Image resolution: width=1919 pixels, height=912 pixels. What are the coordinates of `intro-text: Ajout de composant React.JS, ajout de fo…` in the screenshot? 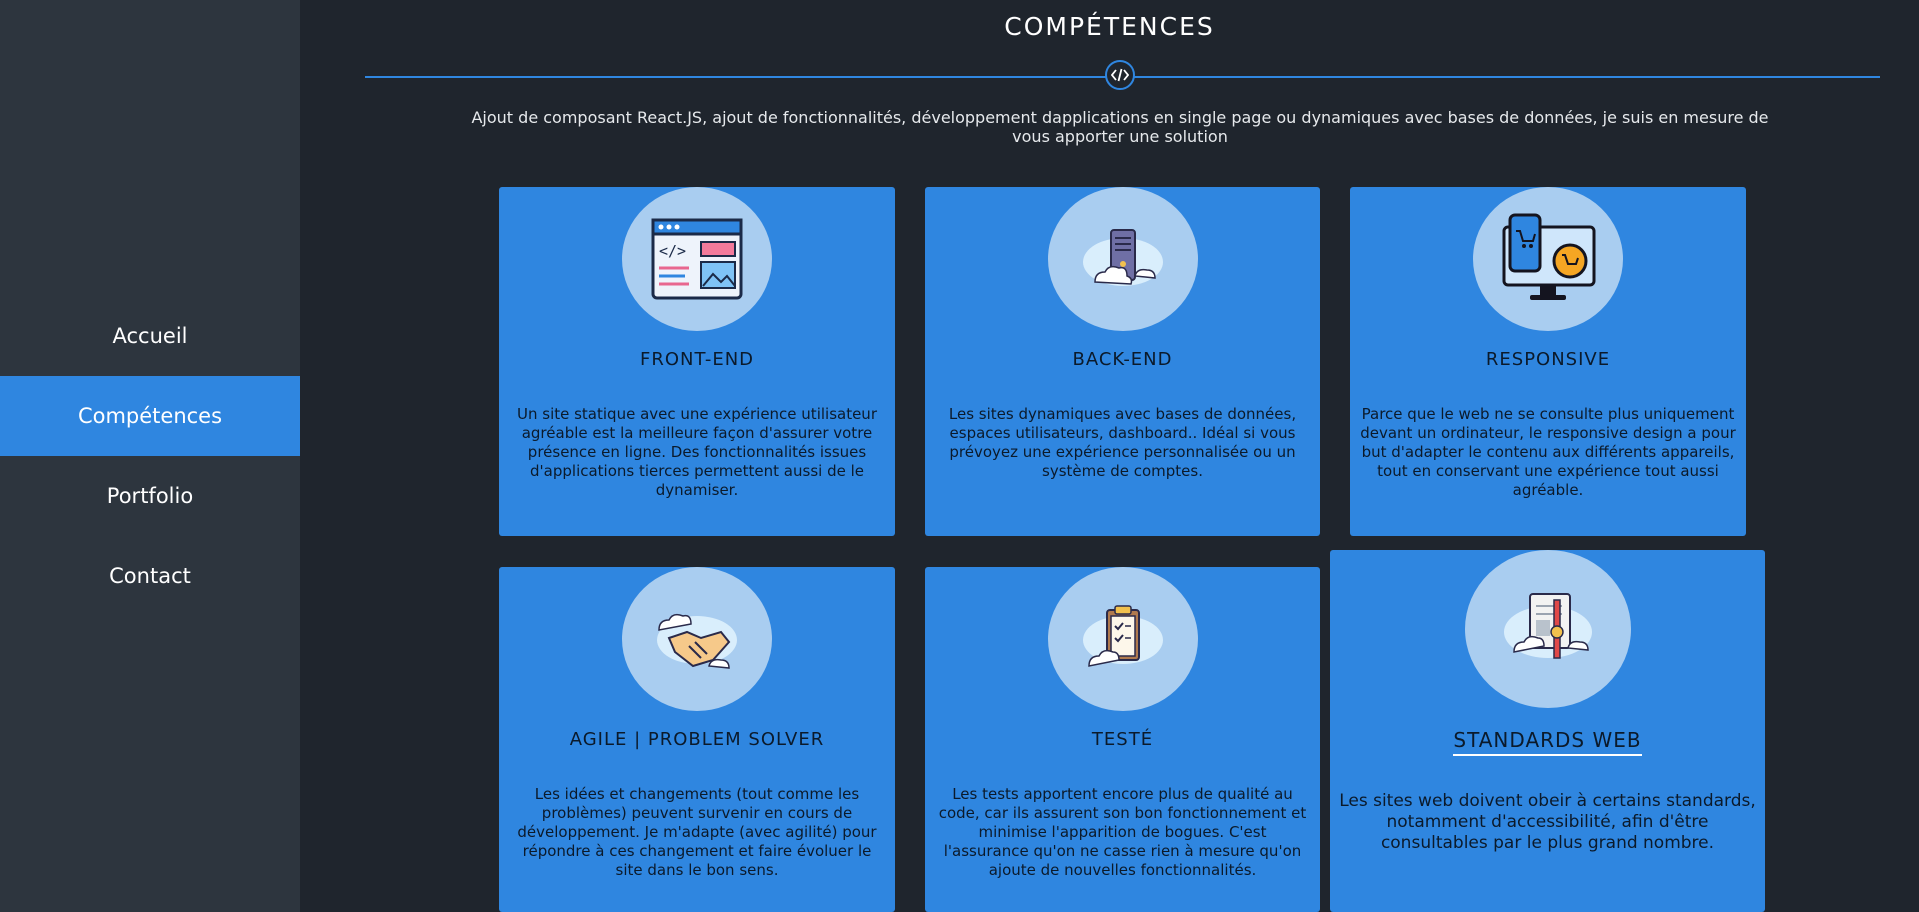 It's located at (1120, 127).